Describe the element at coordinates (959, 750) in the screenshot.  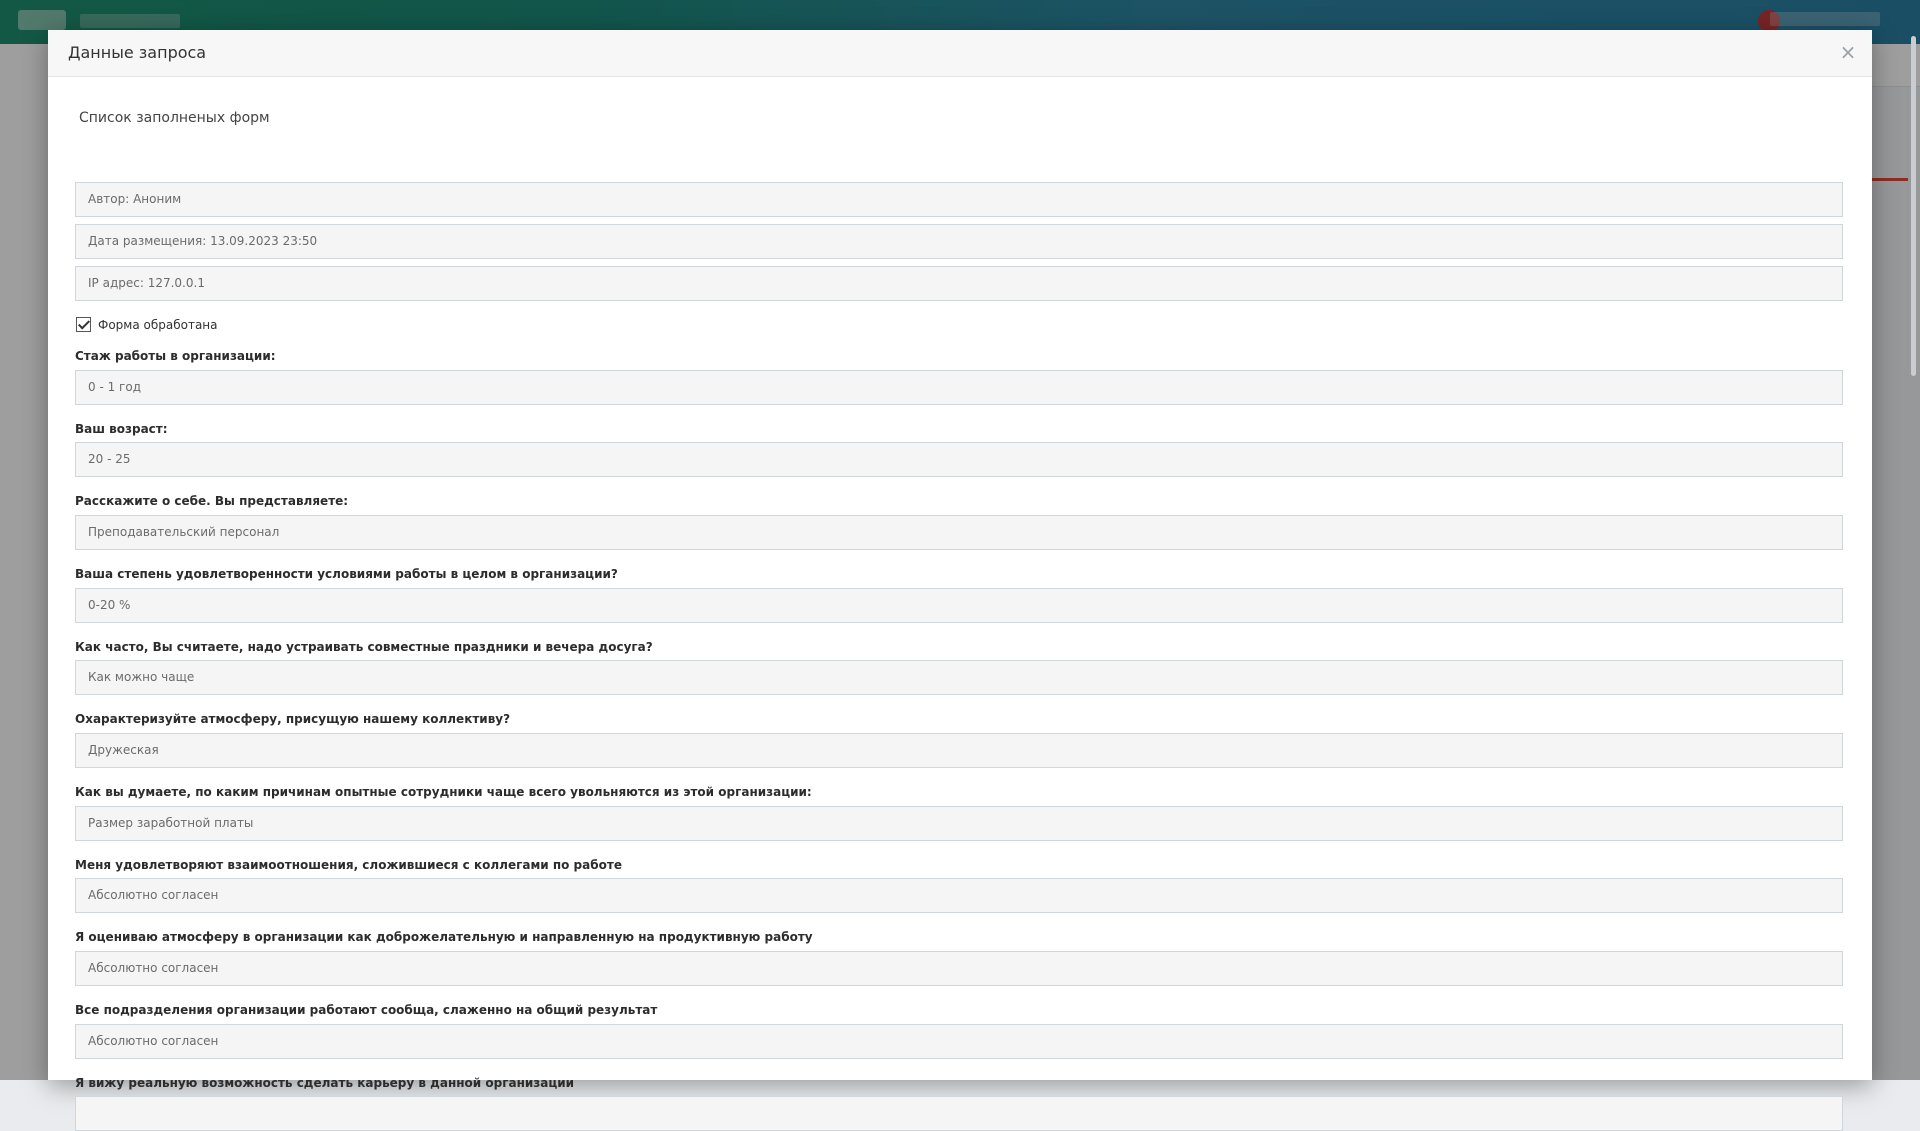
I see `answer-field: Дружеская` at that location.